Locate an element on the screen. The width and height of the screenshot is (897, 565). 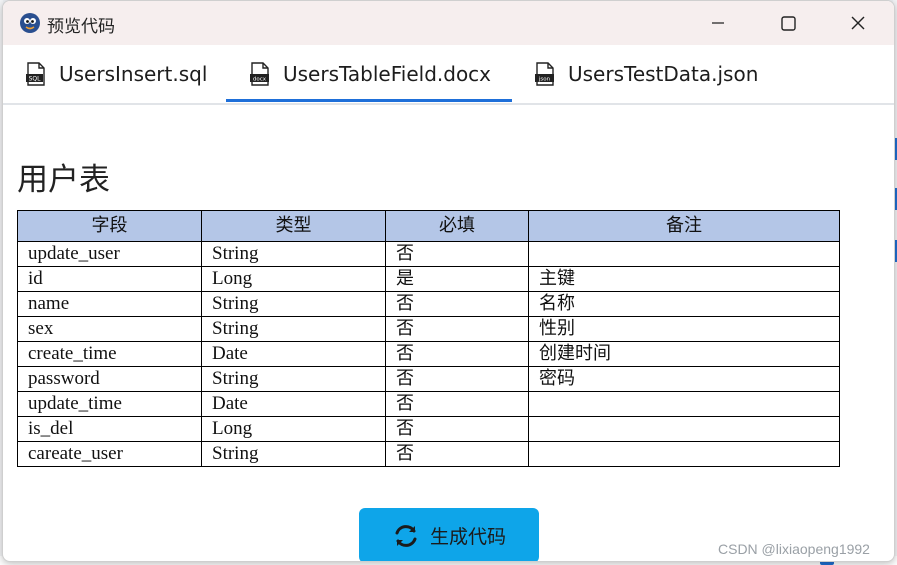
active-tab-indicator is located at coordinates (369, 100).